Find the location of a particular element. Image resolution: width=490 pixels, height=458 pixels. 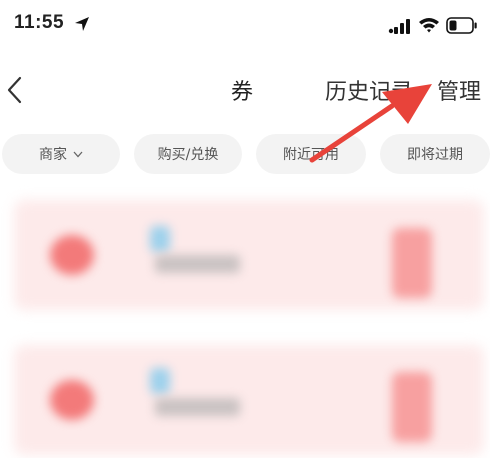

manage-button: 管理 is located at coordinates (459, 90).